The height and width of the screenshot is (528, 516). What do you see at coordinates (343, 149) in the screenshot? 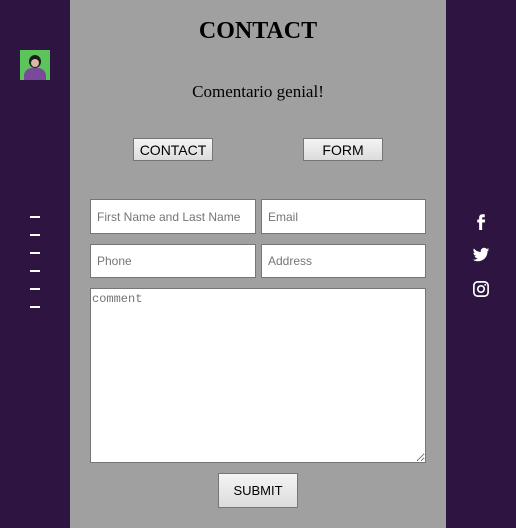
I see `form-button: FORM` at bounding box center [343, 149].